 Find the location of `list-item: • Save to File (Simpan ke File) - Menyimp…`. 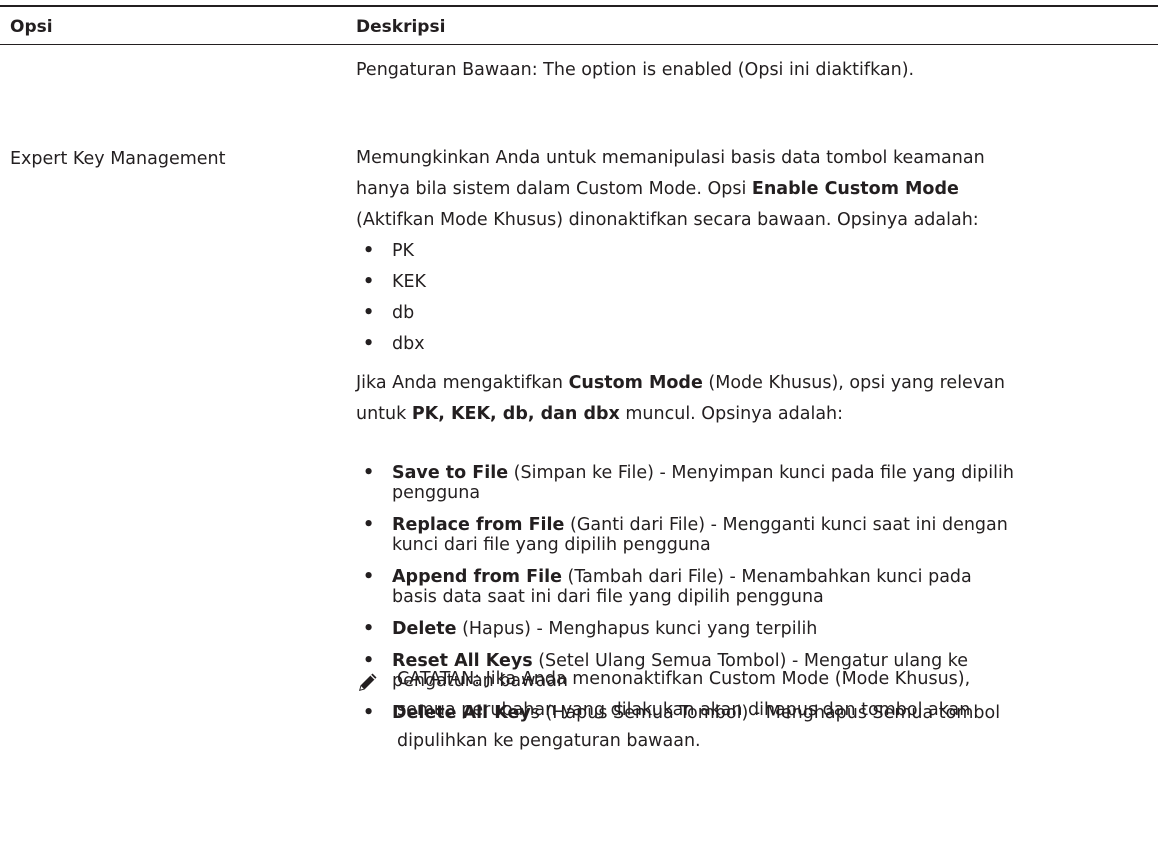

list-item: • Save to File (Simpan ke File) - Menyimp… is located at coordinates (756, 483).